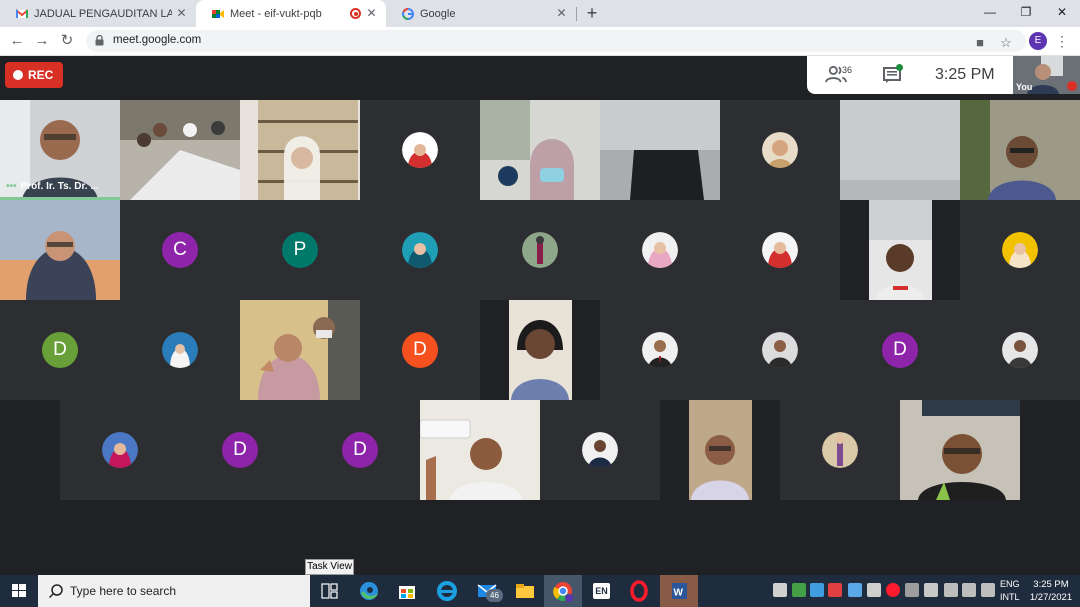 This screenshot has height=607, width=1080. What do you see at coordinates (300, 250) in the screenshot?
I see `avatar-tile: P` at bounding box center [300, 250].